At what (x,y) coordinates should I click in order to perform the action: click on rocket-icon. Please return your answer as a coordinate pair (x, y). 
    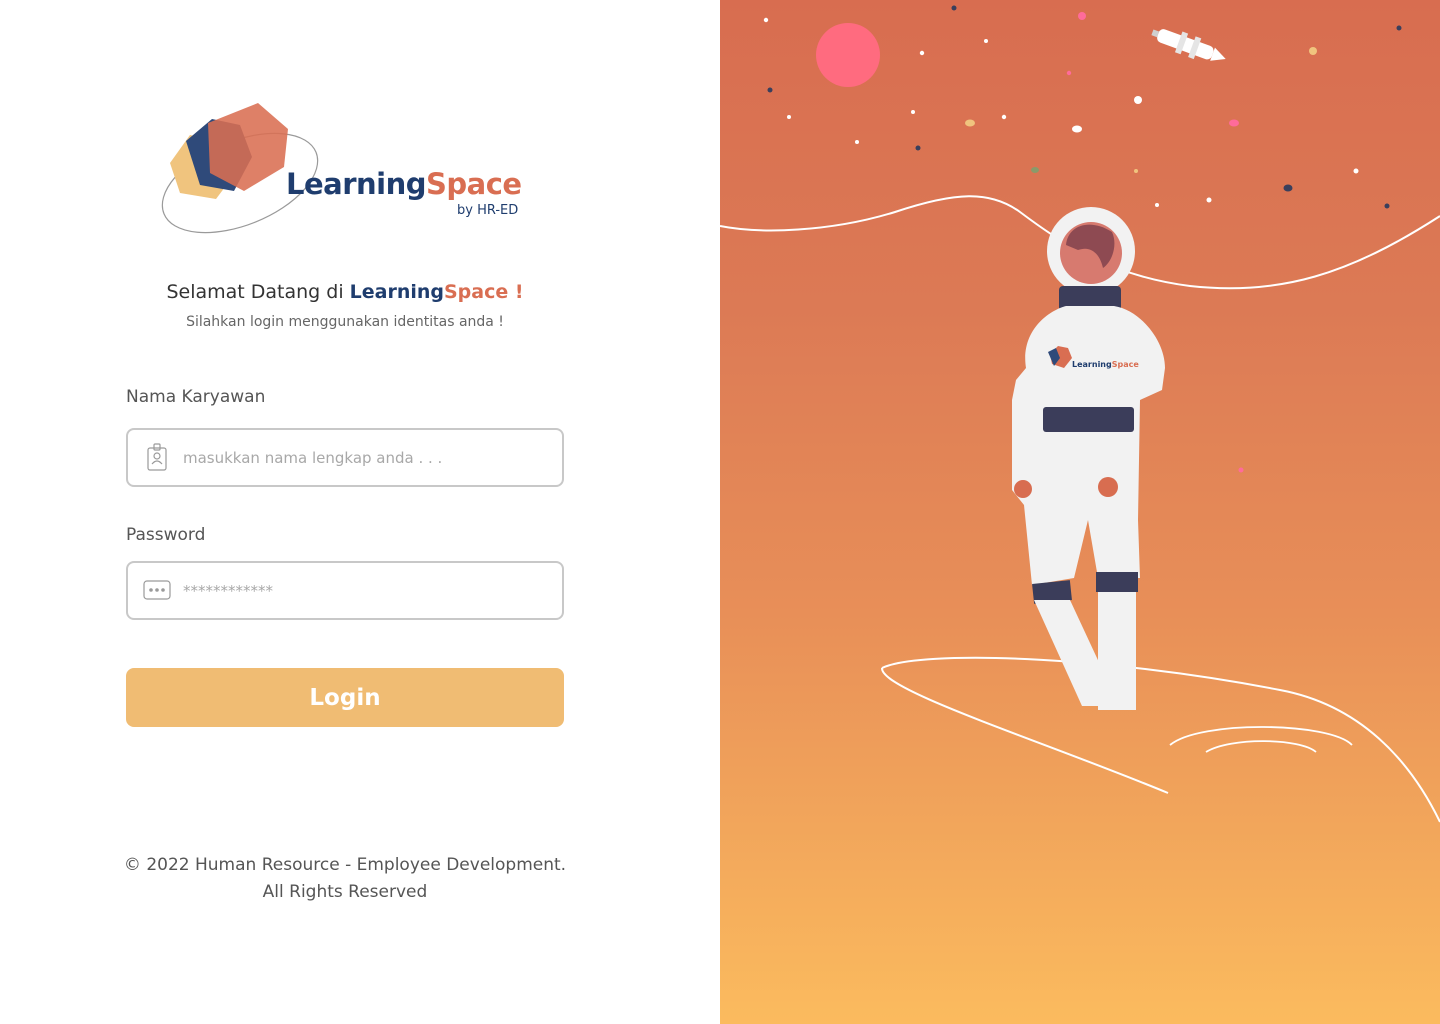
    Looking at the image, I should click on (1188, 45).